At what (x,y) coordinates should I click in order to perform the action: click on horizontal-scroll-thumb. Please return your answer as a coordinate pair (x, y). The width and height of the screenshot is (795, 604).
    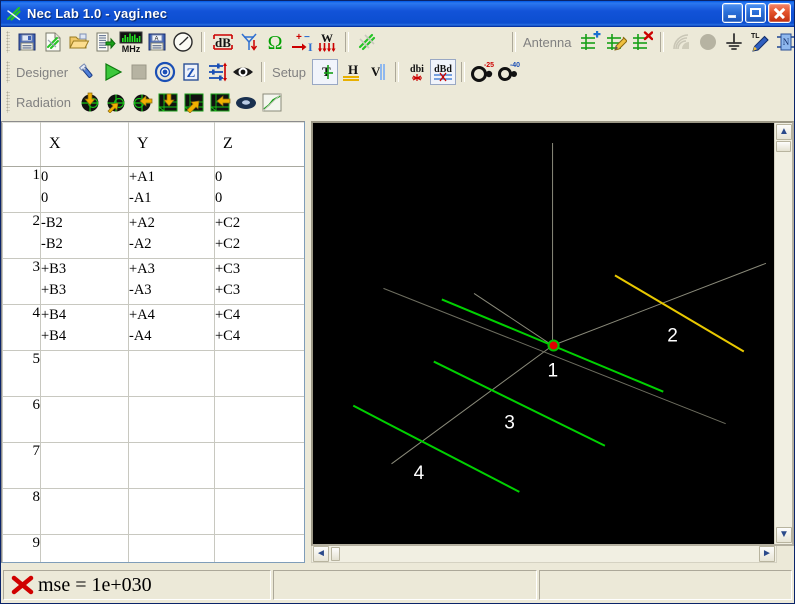
    Looking at the image, I should click on (335, 554).